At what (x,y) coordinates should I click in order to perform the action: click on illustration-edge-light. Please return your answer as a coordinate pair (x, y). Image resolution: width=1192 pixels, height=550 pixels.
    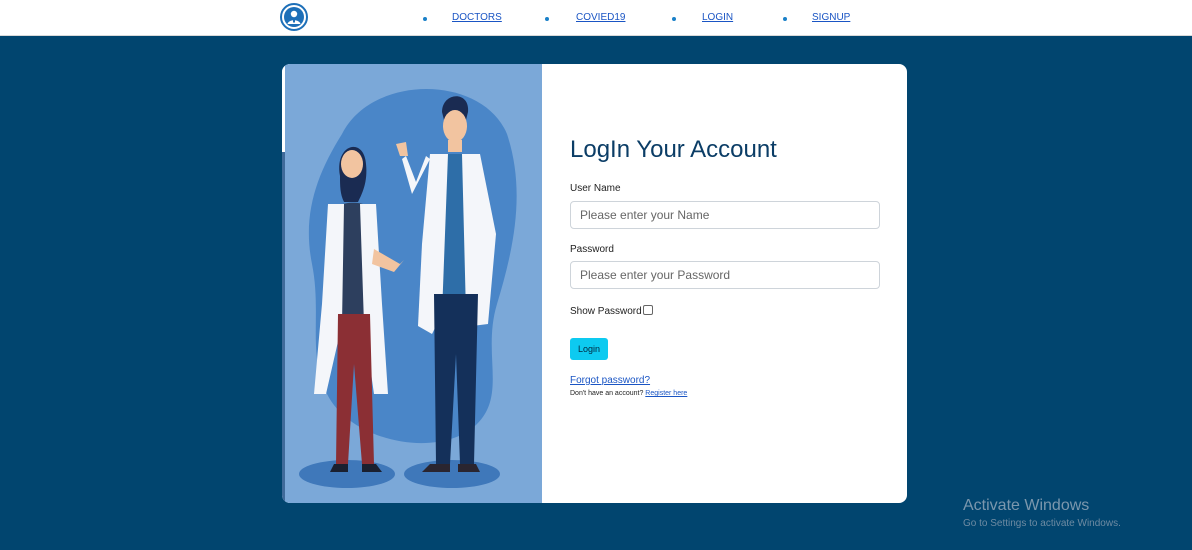
    Looking at the image, I should click on (283, 108).